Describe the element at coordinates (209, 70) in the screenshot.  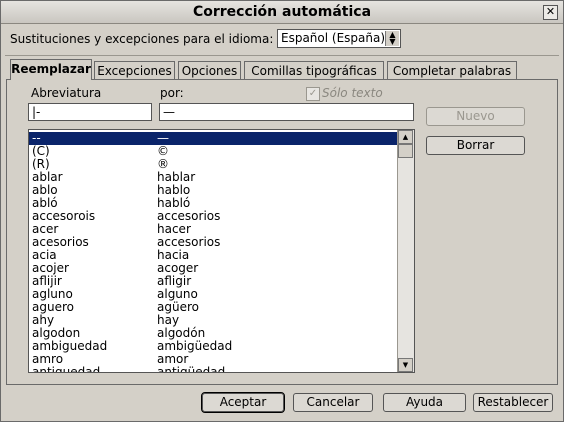
I see `tab-options: Opciones` at that location.